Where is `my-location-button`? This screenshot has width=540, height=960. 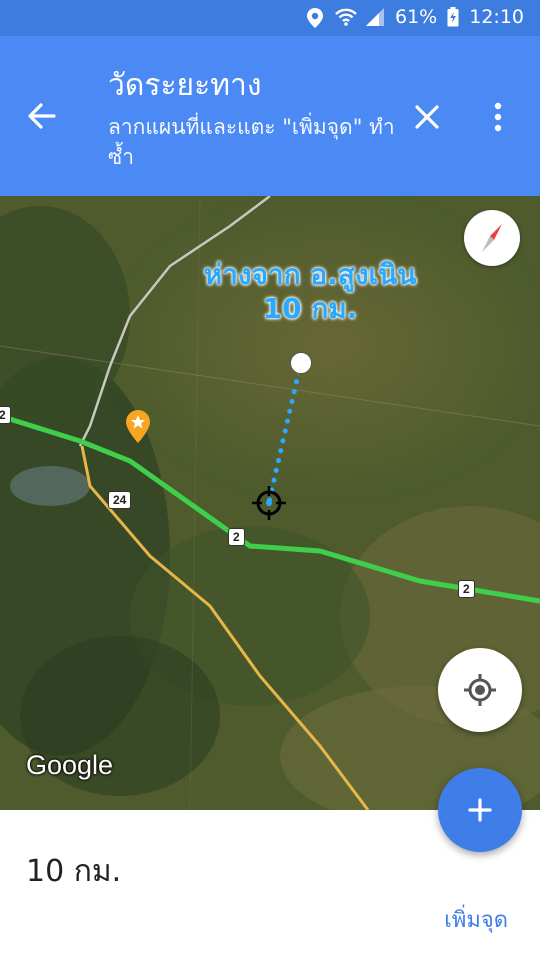
my-location-button is located at coordinates (480, 690).